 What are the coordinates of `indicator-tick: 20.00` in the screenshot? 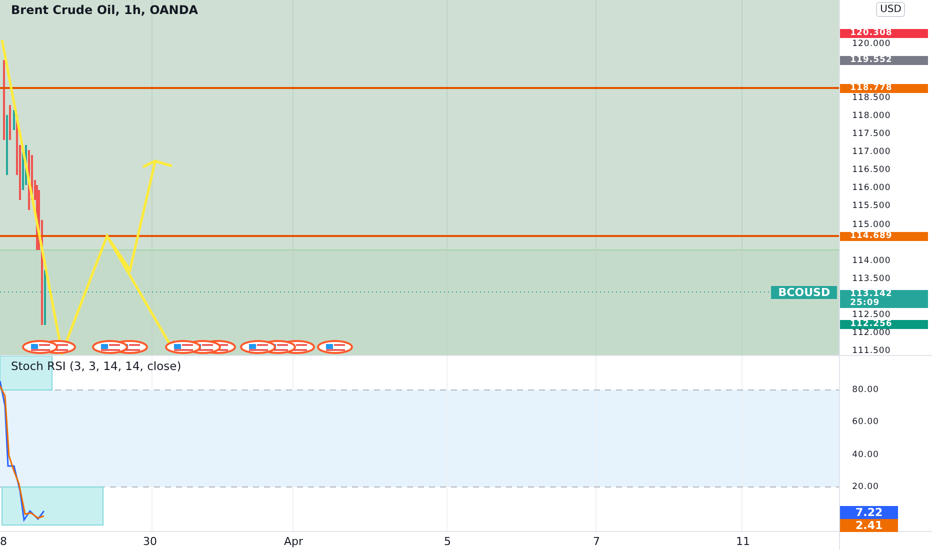 It's located at (865, 487).